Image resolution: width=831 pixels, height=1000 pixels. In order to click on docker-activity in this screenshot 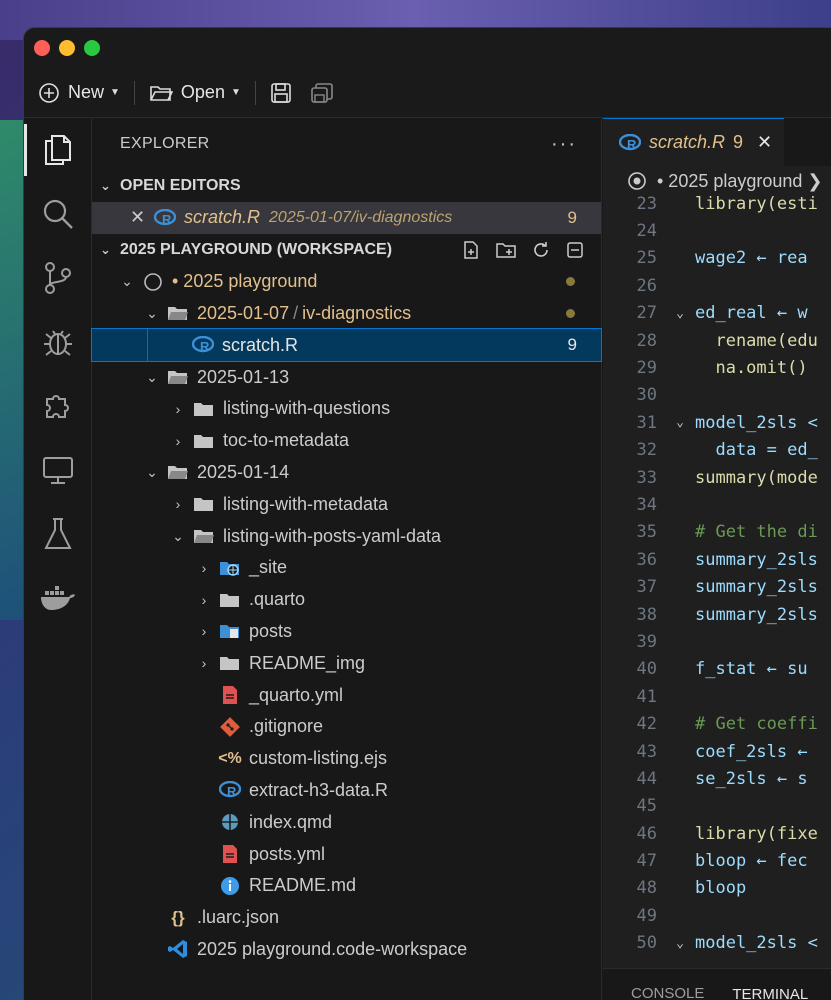, I will do `click(57, 598)`.